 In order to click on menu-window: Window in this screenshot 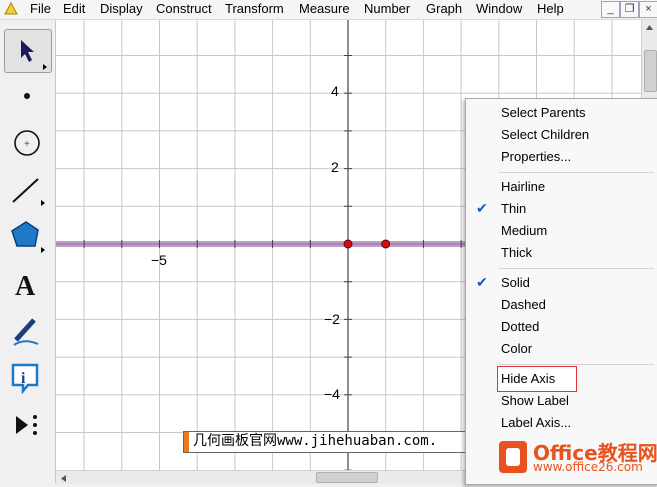, I will do `click(499, 9)`.